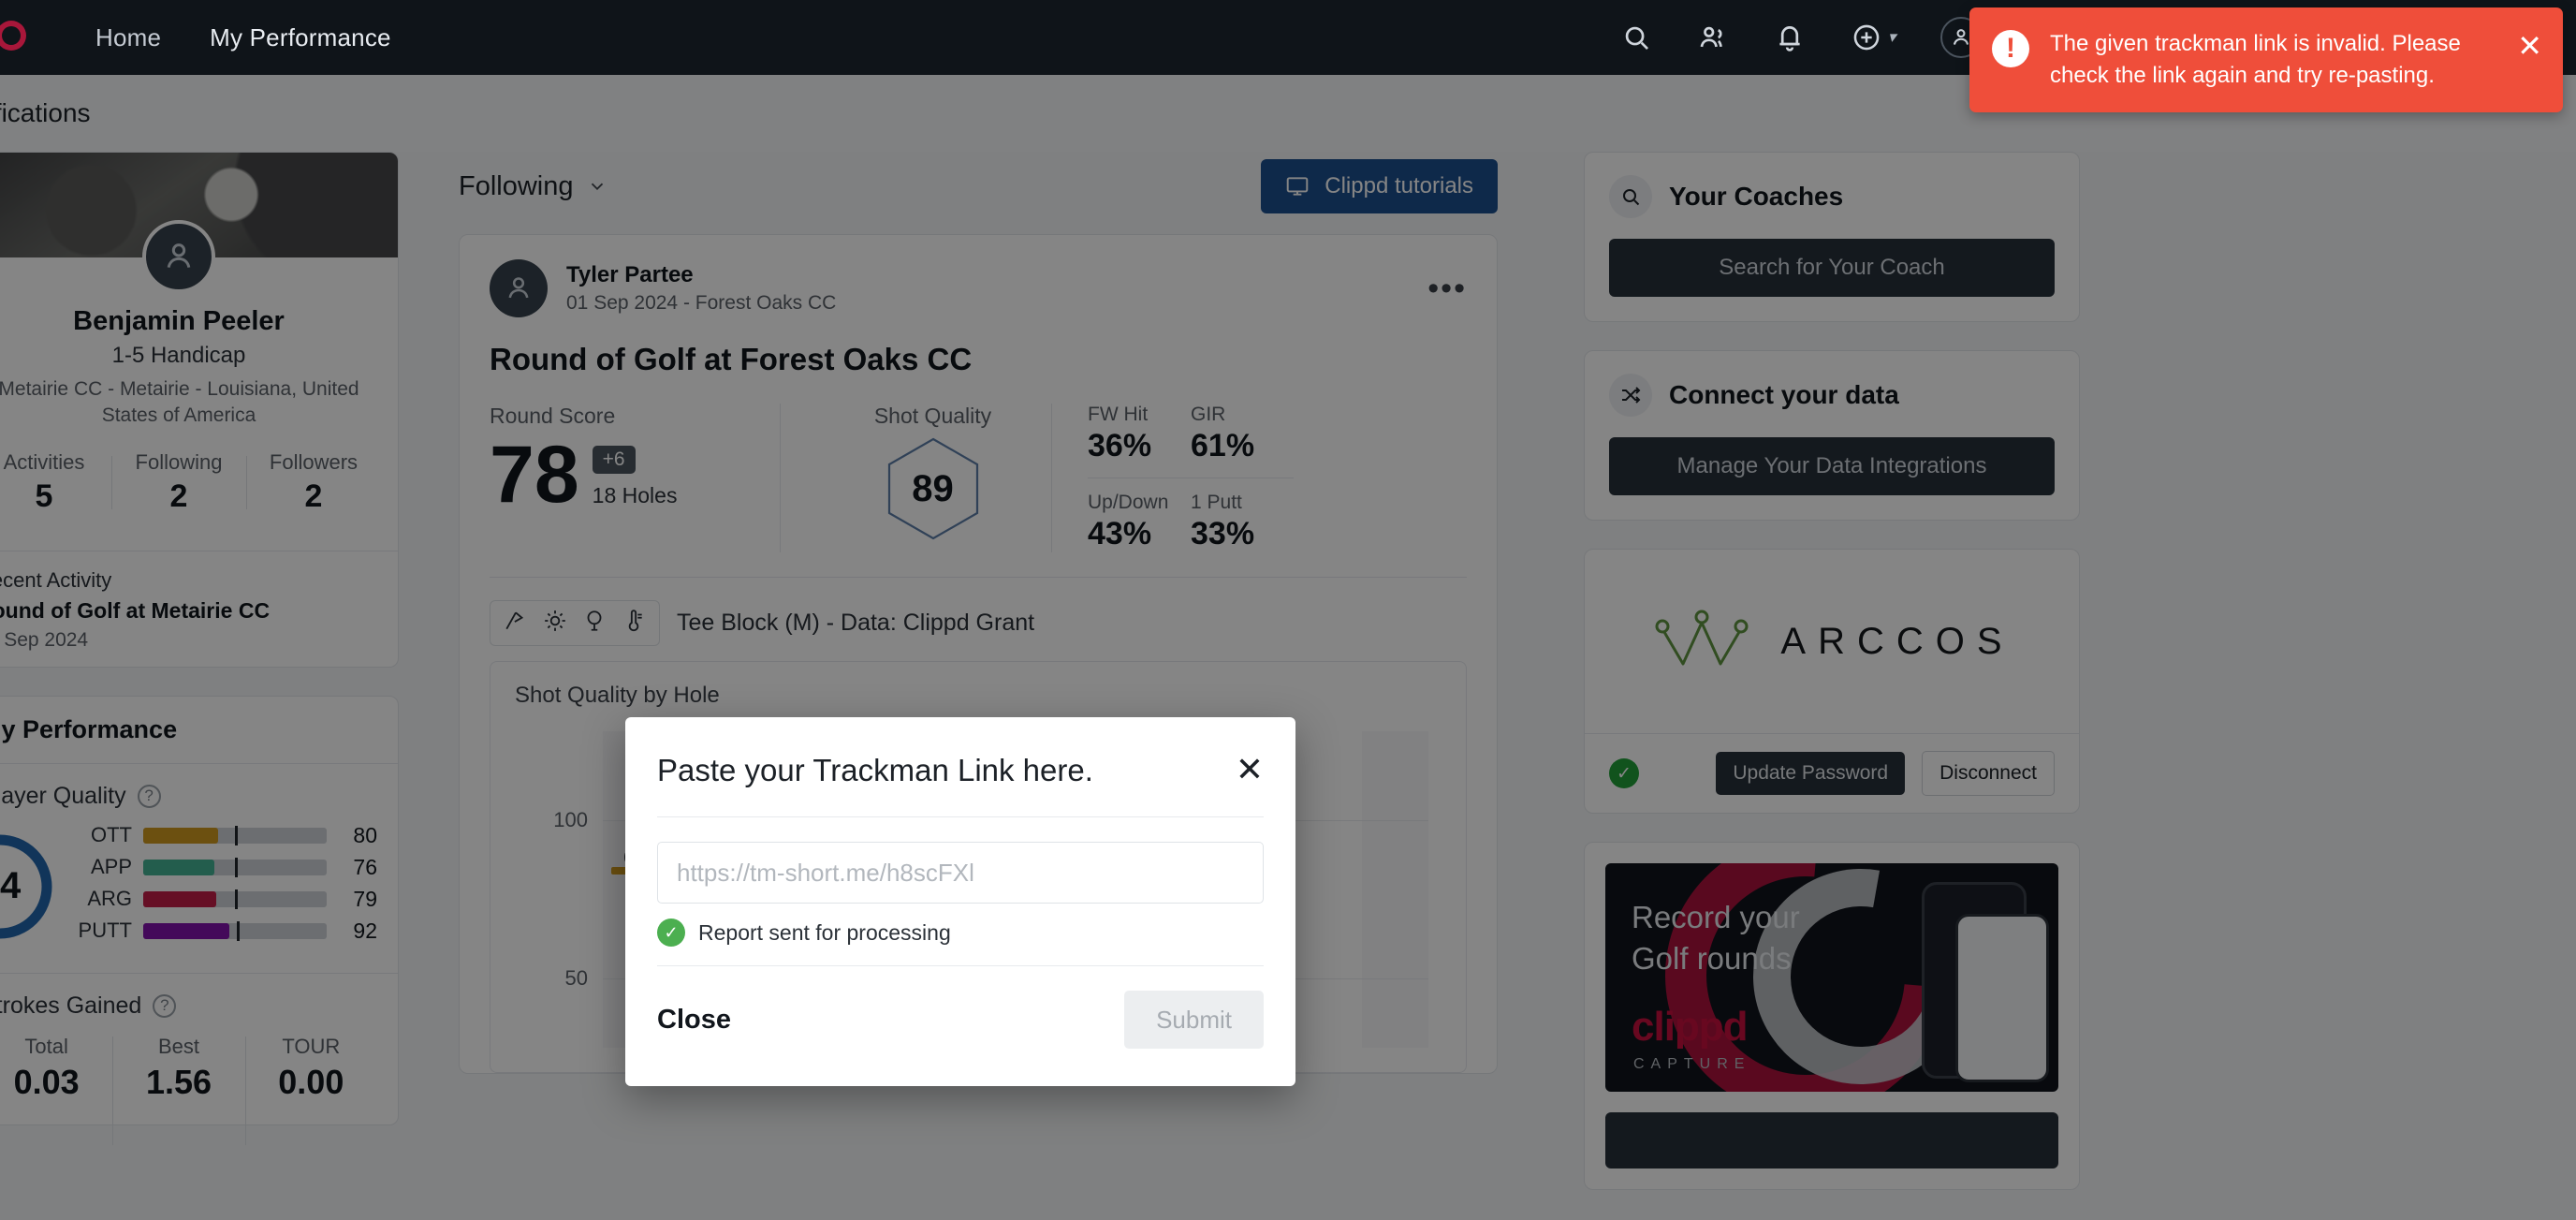 Image resolution: width=2576 pixels, height=1220 pixels. I want to click on promo-subbrand: CAPTURE, so click(1692, 1064).